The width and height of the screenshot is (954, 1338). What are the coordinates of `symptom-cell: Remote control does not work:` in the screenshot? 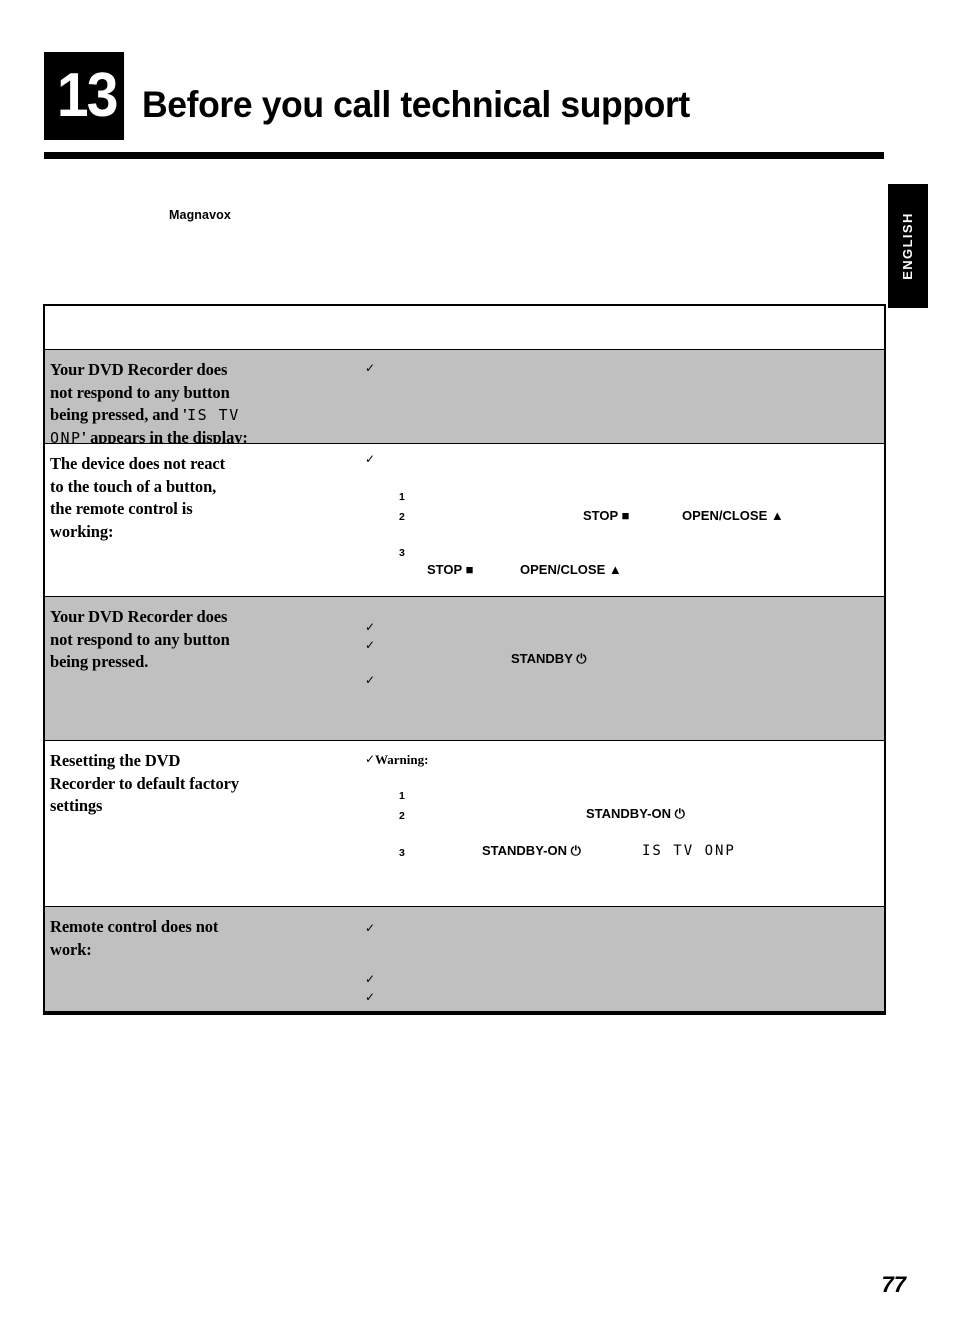 It's located at (181, 959).